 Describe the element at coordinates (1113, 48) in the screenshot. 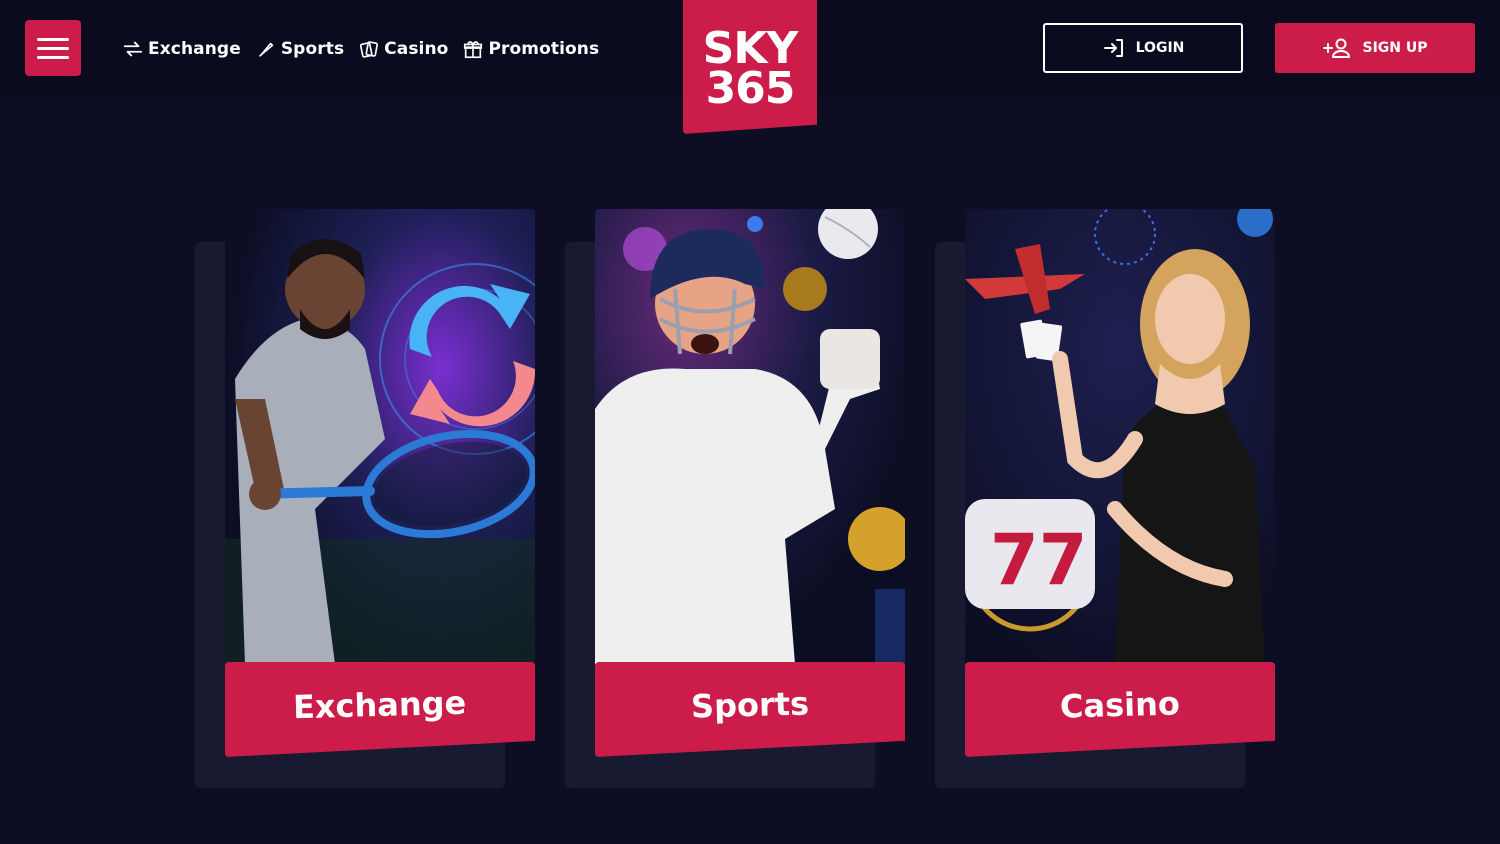

I see `login-icon` at that location.